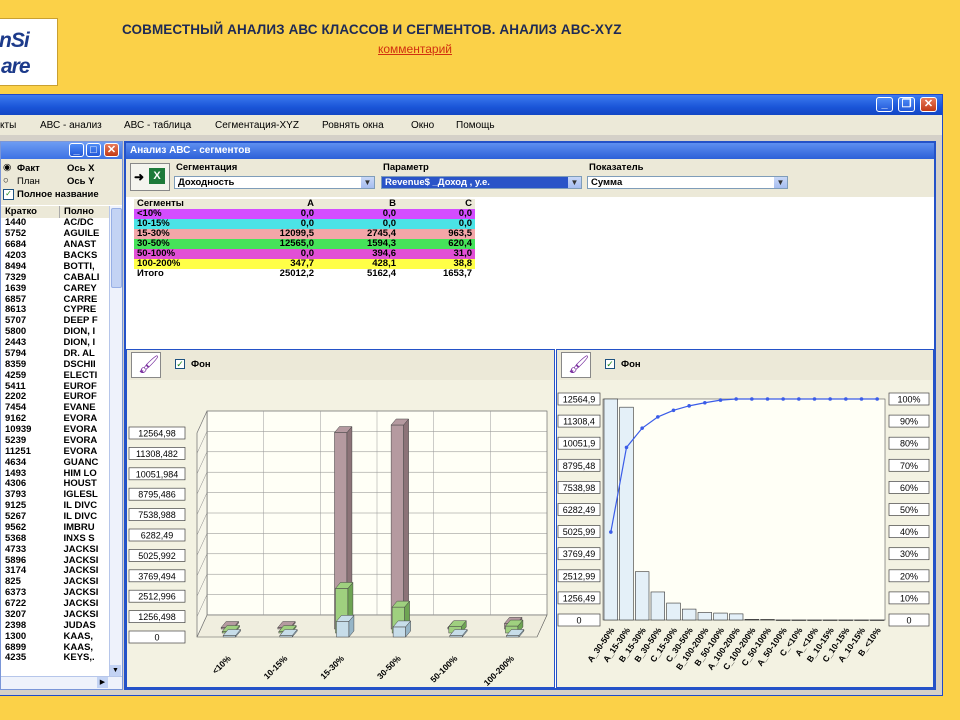 Image resolution: width=960 pixels, height=720 pixels. I want to click on table-row: 4306 HOUST, so click(58, 484).